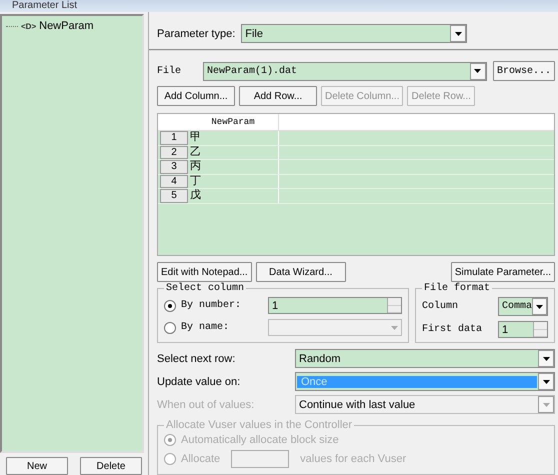 Image resolution: width=558 pixels, height=475 pixels. Describe the element at coordinates (425, 358) in the screenshot. I see `setting-dropdown: Random` at that location.